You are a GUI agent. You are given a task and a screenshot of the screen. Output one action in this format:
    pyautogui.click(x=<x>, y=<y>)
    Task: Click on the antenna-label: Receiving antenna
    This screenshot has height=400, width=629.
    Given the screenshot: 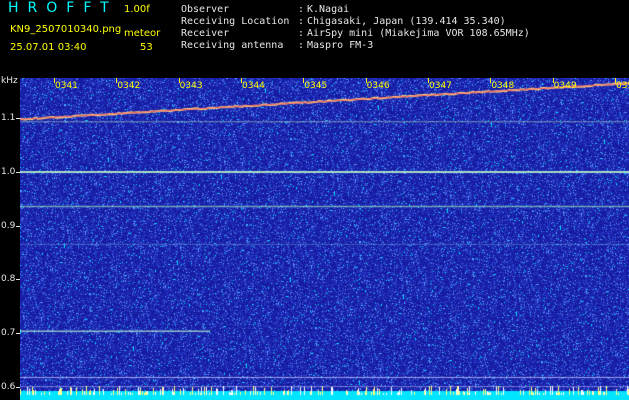 What is the action you would take?
    pyautogui.click(x=232, y=45)
    